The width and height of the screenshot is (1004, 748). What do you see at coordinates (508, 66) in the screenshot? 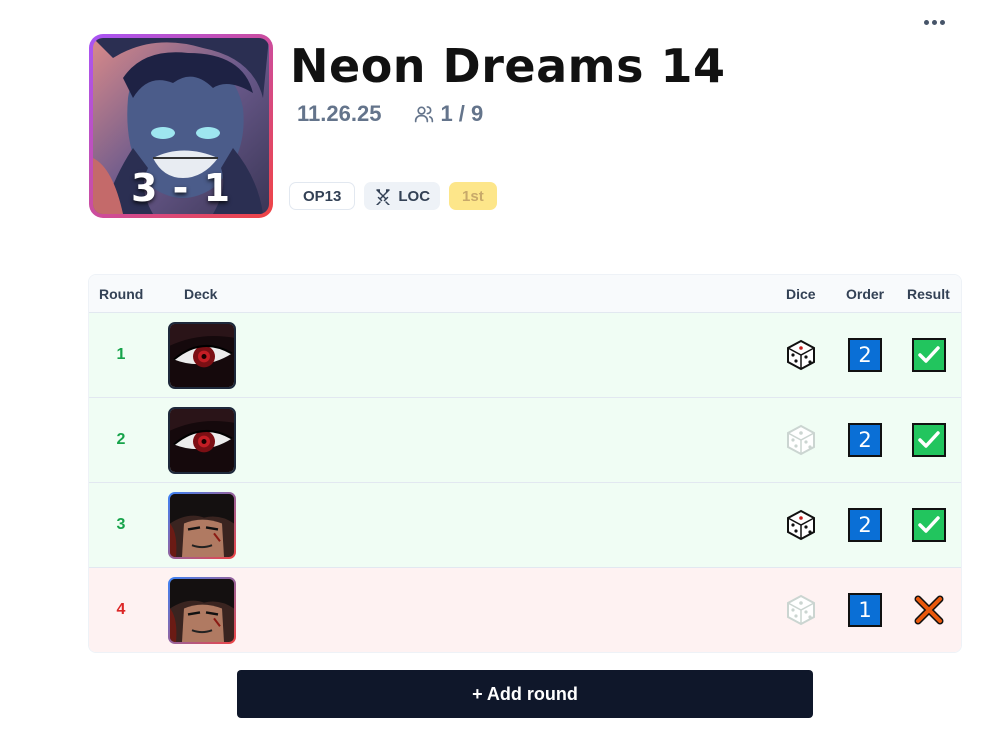
I see `event-title: Neon Dreams 14` at bounding box center [508, 66].